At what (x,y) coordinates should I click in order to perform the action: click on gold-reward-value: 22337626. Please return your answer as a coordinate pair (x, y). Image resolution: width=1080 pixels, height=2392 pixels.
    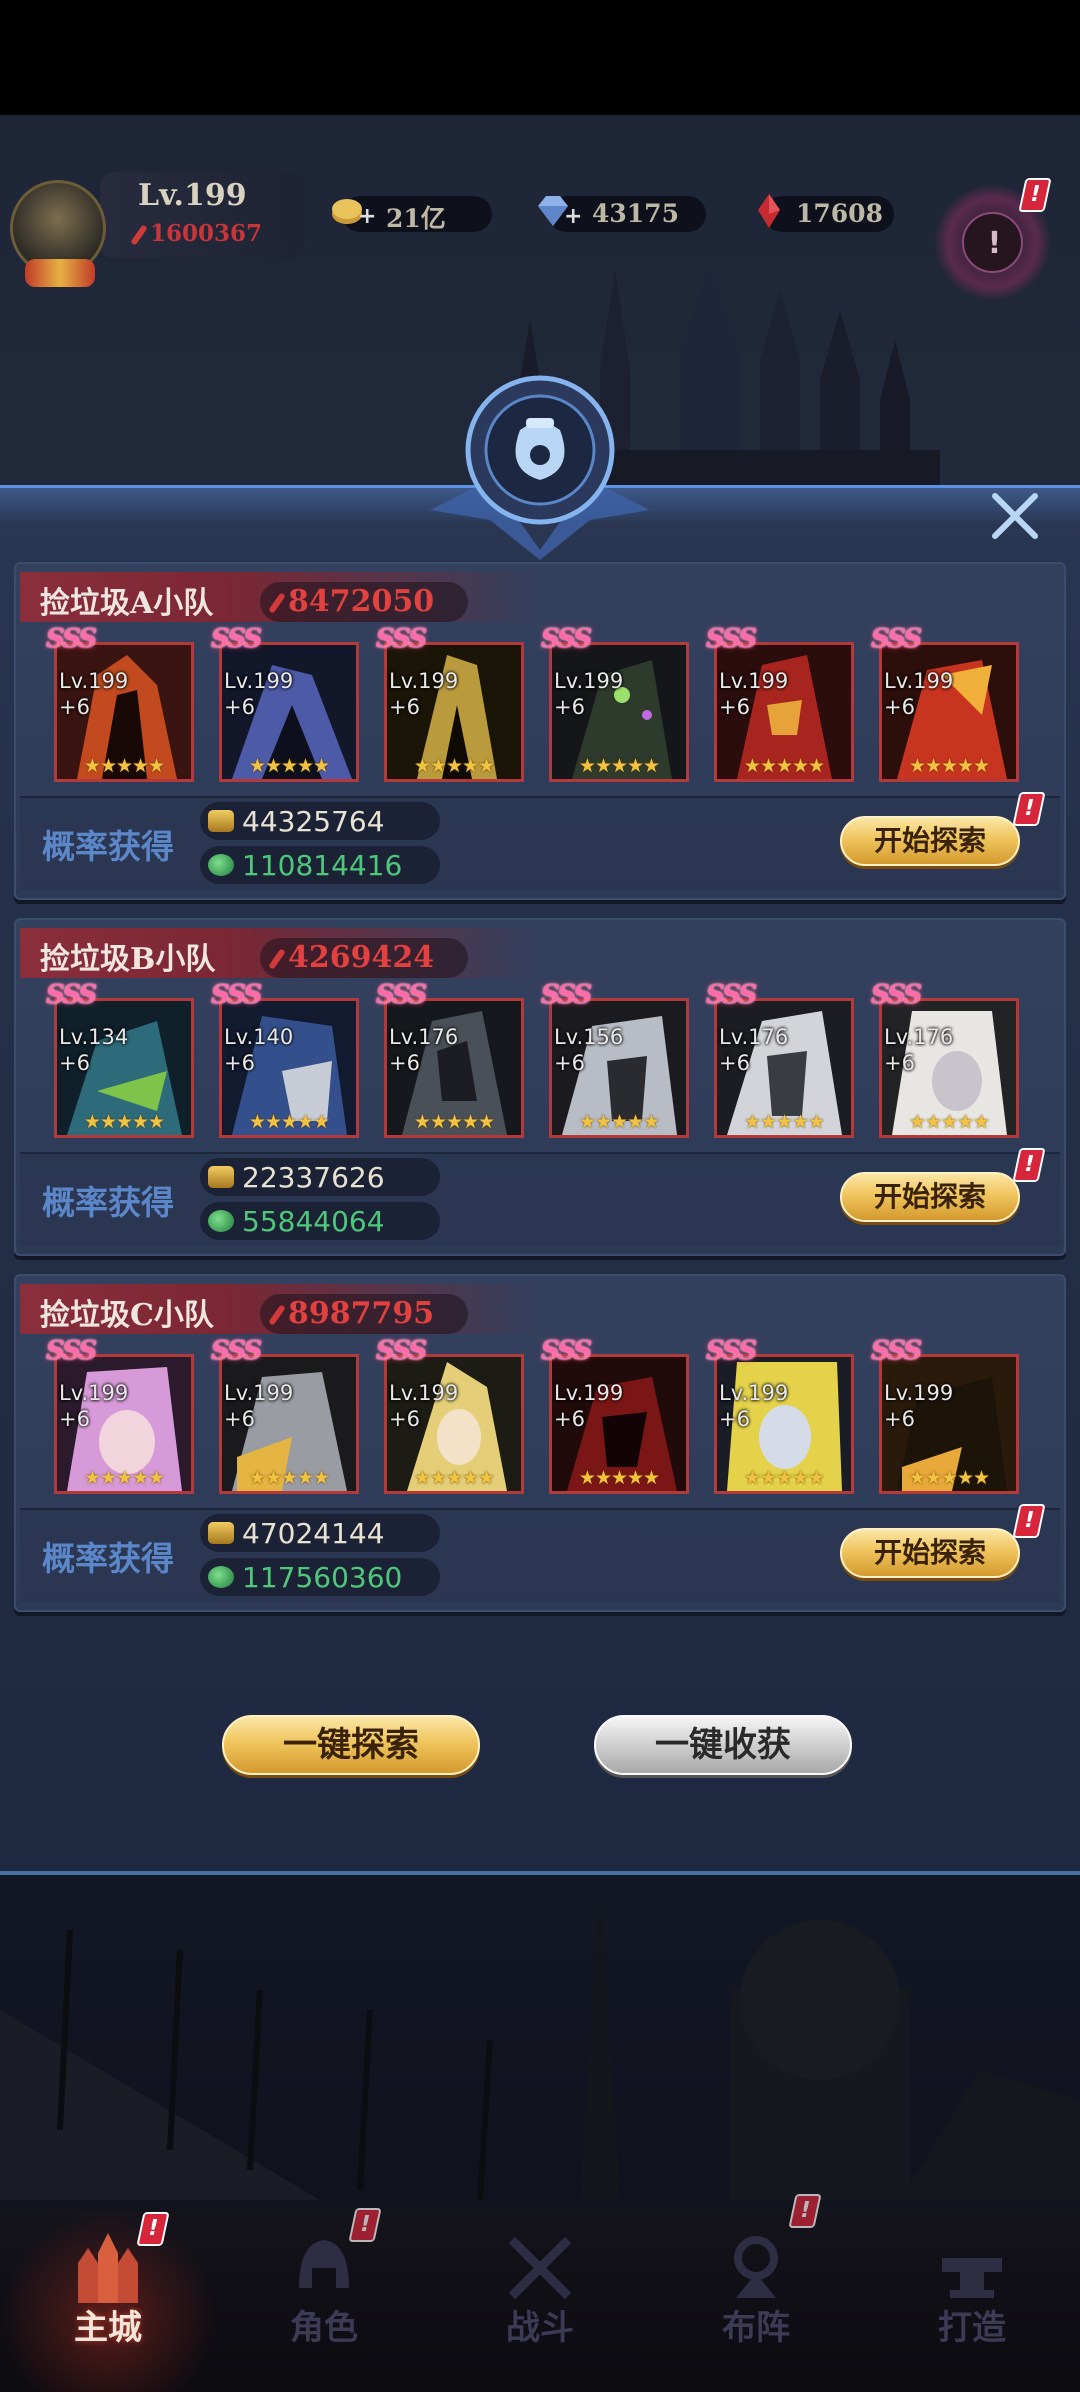
    Looking at the image, I should click on (313, 1177).